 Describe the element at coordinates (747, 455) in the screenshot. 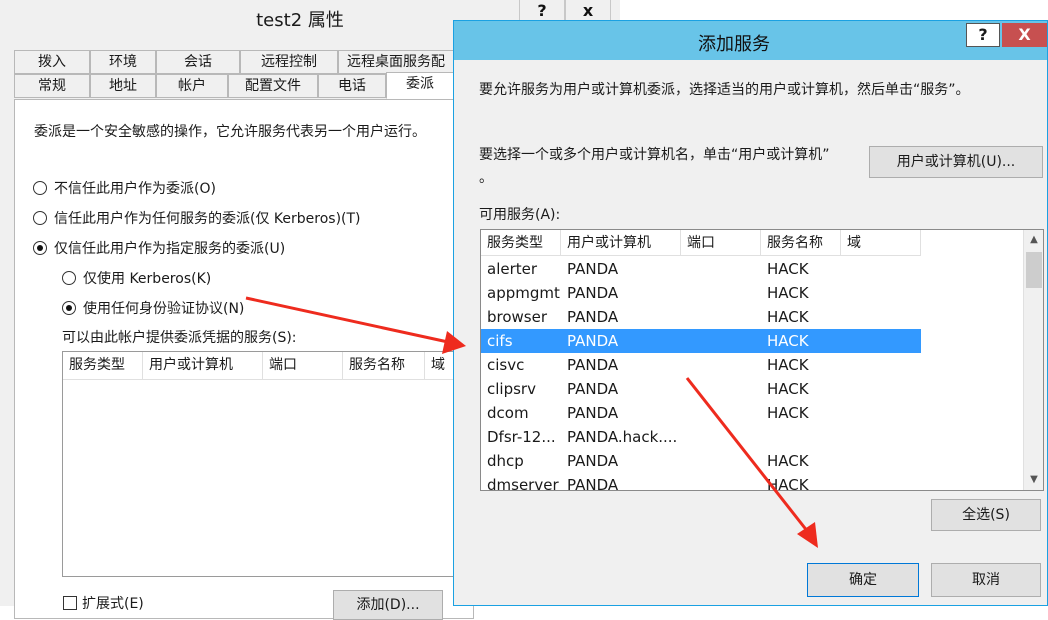

I see `arrow-to-ok` at that location.